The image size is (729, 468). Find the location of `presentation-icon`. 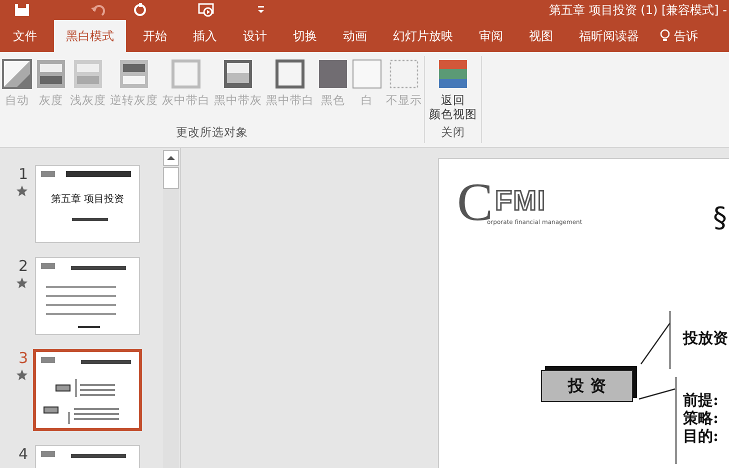

presentation-icon is located at coordinates (207, 10).